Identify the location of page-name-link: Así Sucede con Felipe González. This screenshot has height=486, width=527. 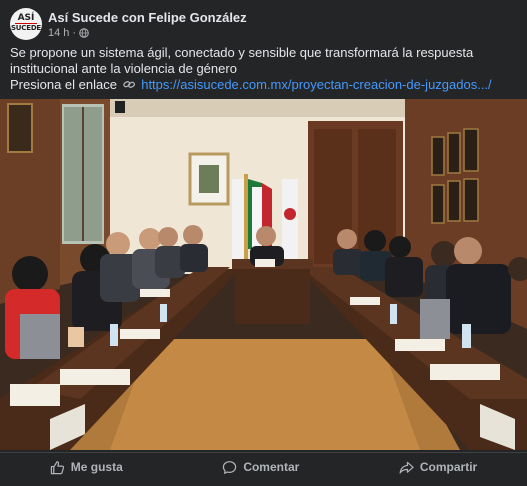
(147, 17).